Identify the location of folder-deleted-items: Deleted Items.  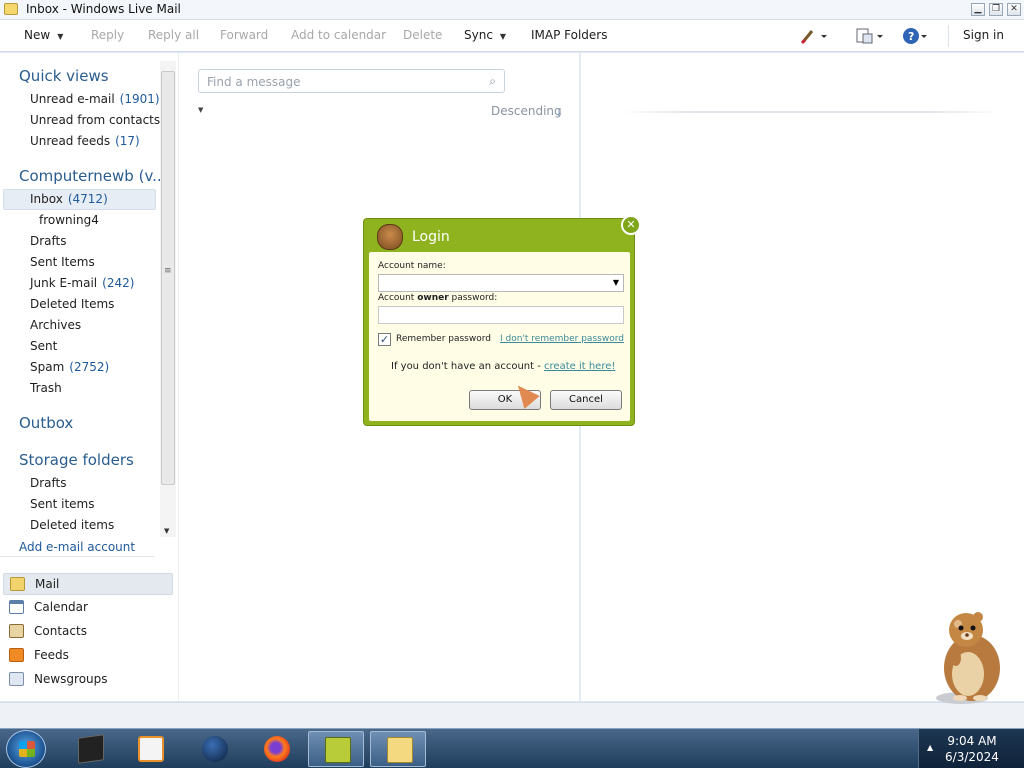
(72, 304).